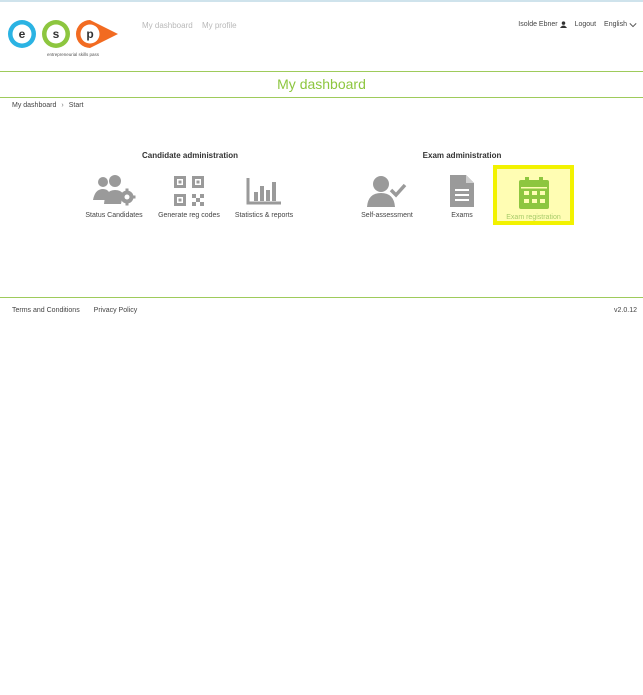 The height and width of the screenshot is (695, 643). What do you see at coordinates (219, 25) in the screenshot?
I see `nav-my-profile: My profile` at bounding box center [219, 25].